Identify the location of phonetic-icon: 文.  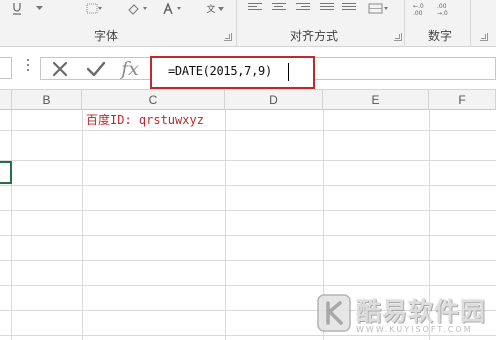
(211, 9).